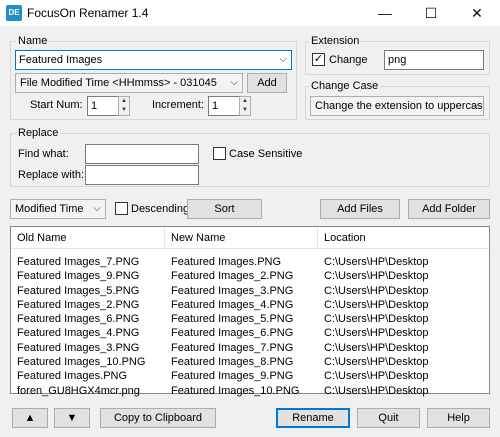  What do you see at coordinates (434, 60) in the screenshot?
I see `extension-input: png` at bounding box center [434, 60].